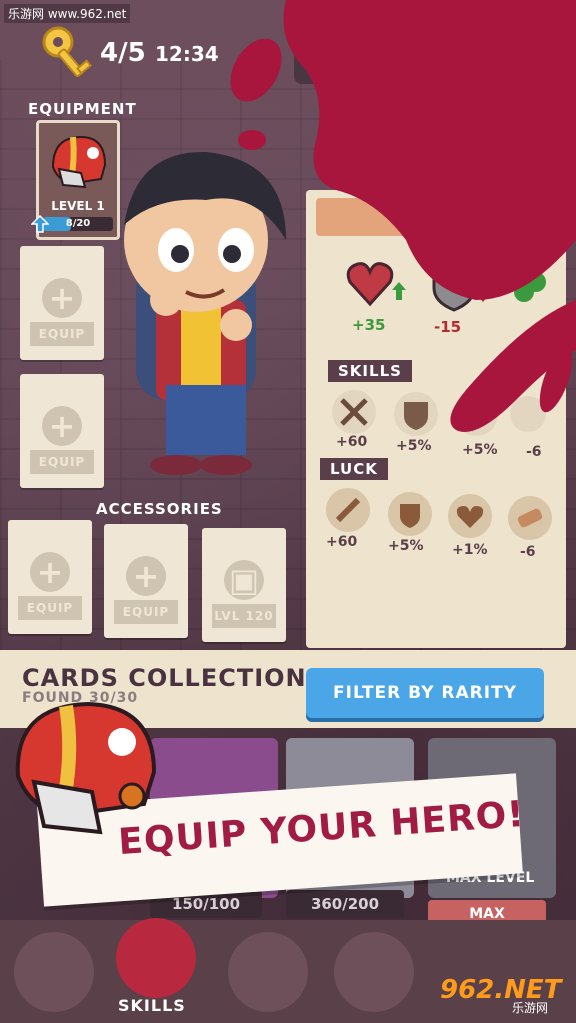  What do you see at coordinates (370, 284) in the screenshot?
I see `heart-icon` at bounding box center [370, 284].